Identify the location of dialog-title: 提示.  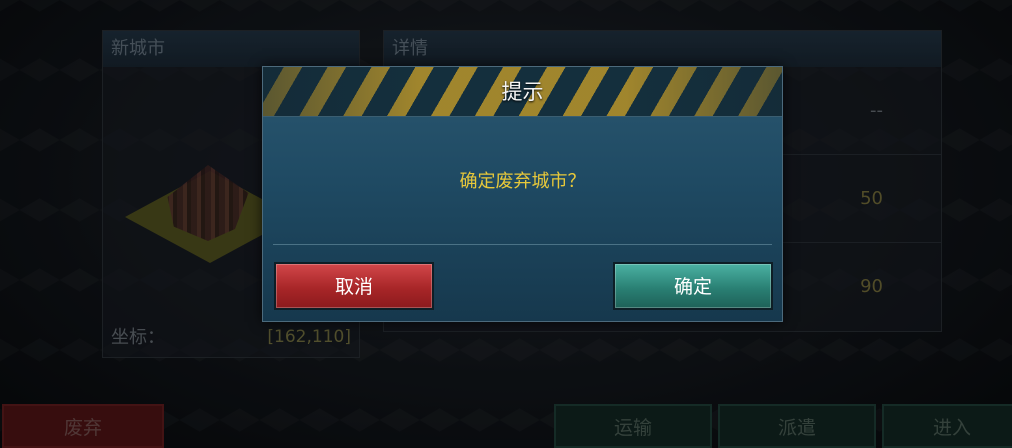
(522, 92).